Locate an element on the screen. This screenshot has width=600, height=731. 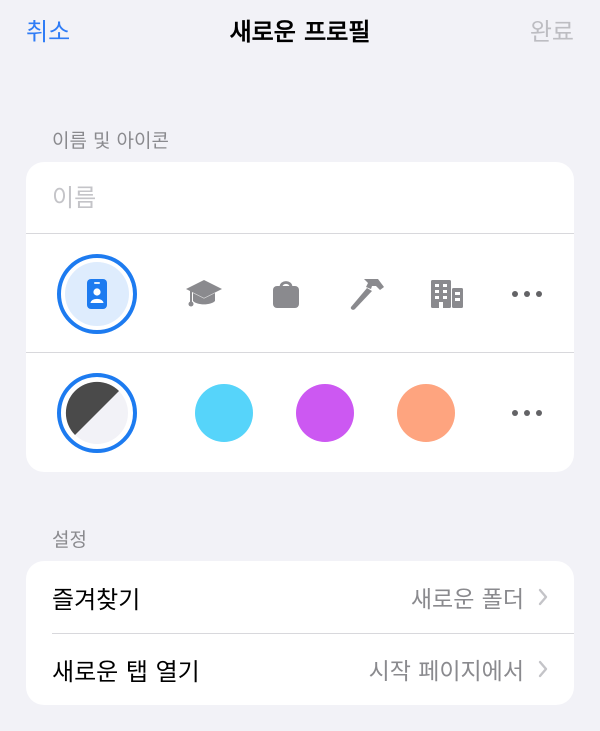
icon-option-id-badge is located at coordinates (97, 293).